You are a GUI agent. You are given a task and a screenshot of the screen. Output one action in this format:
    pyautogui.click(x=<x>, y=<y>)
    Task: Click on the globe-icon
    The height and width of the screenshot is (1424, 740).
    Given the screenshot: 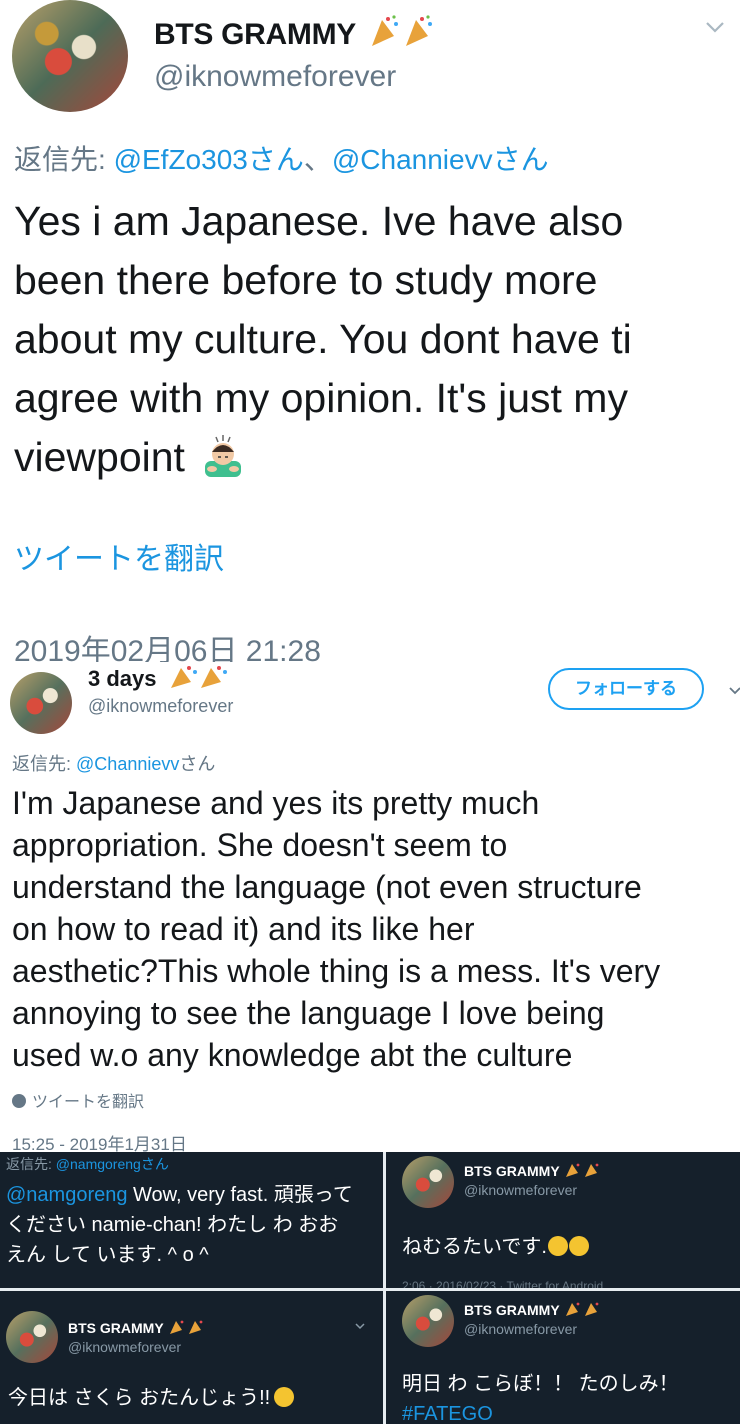 What is the action you would take?
    pyautogui.click(x=19, y=1101)
    